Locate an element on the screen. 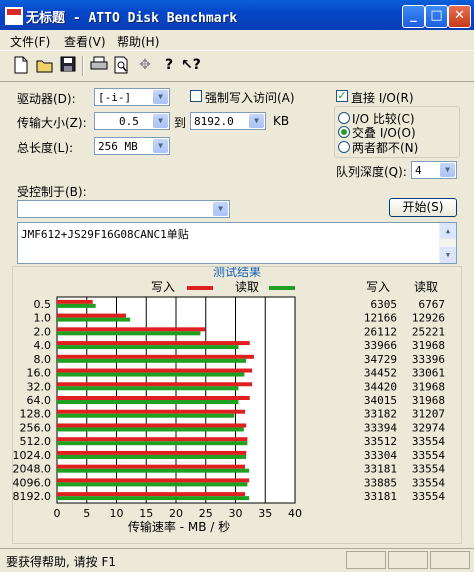  maximize-button: □ is located at coordinates (436, 16).